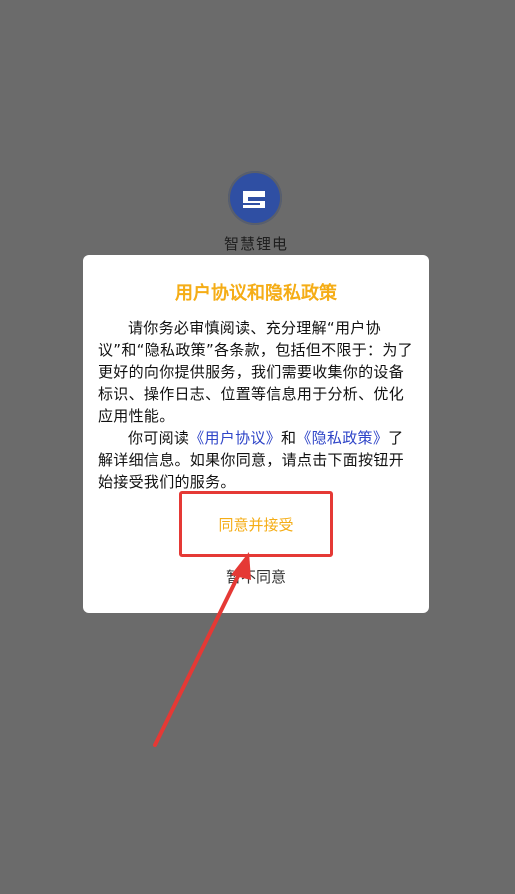 This screenshot has height=894, width=515. I want to click on red-highlight-box: 同意并接受, so click(256, 524).